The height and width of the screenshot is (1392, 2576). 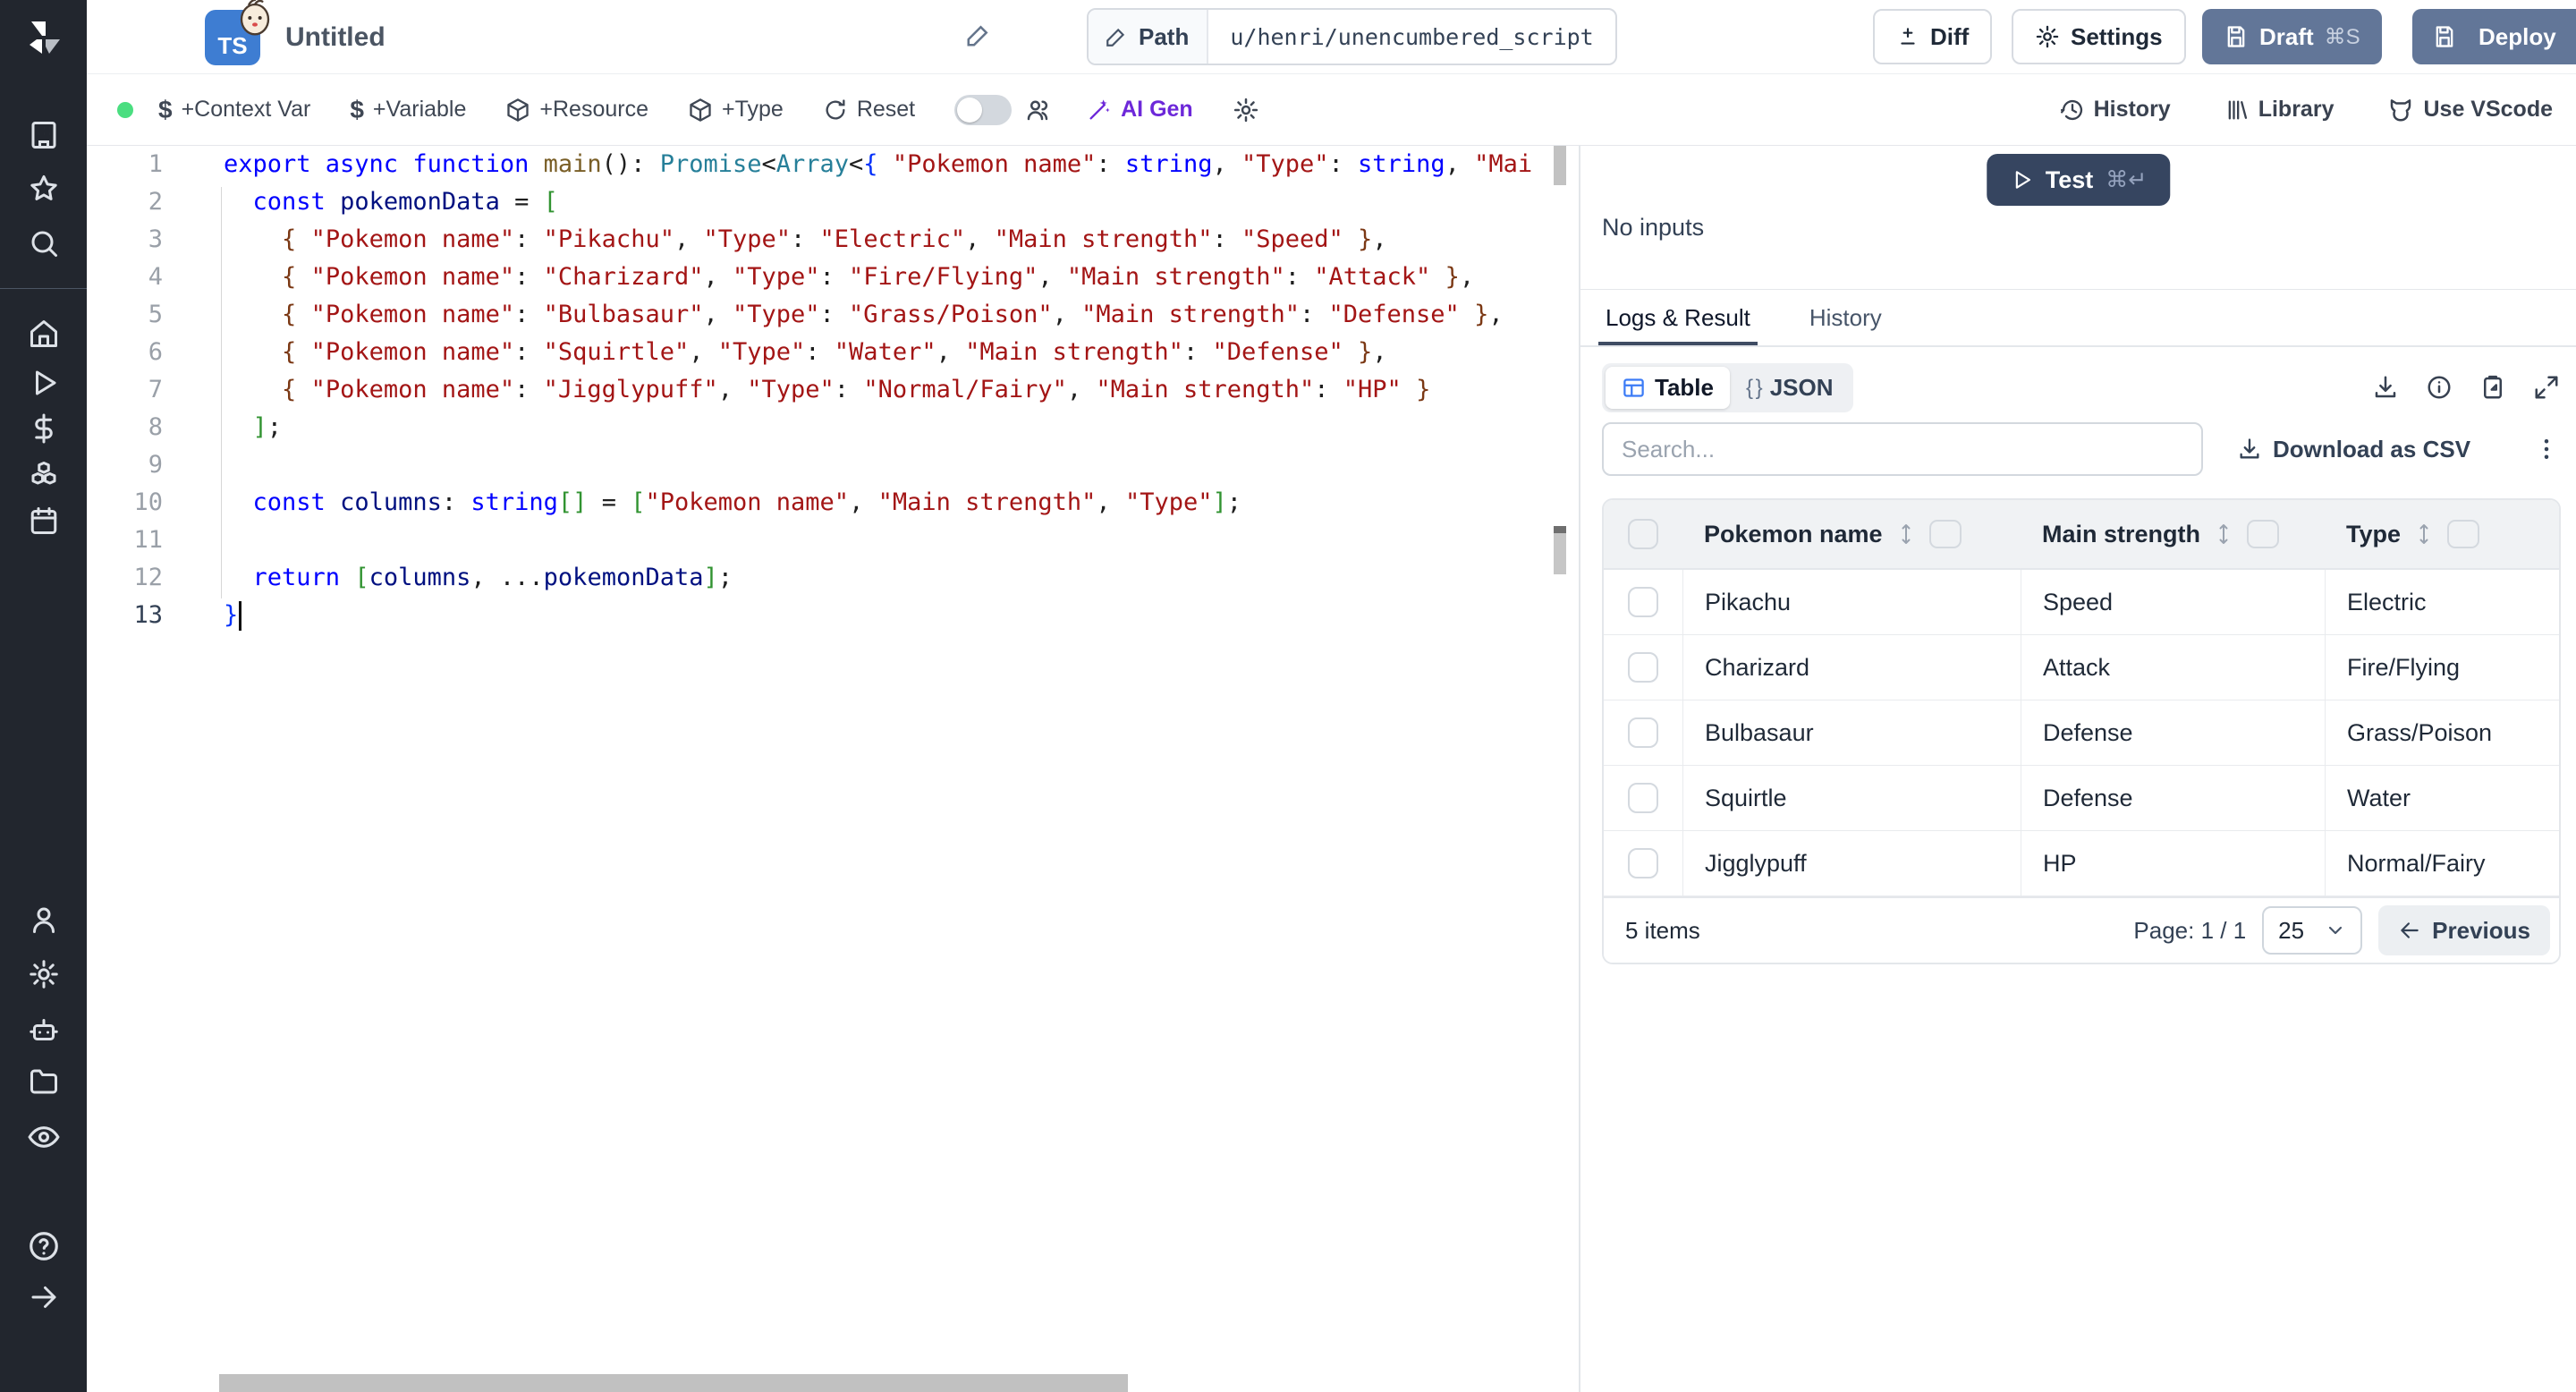 What do you see at coordinates (1902, 449) in the screenshot?
I see `search-input` at bounding box center [1902, 449].